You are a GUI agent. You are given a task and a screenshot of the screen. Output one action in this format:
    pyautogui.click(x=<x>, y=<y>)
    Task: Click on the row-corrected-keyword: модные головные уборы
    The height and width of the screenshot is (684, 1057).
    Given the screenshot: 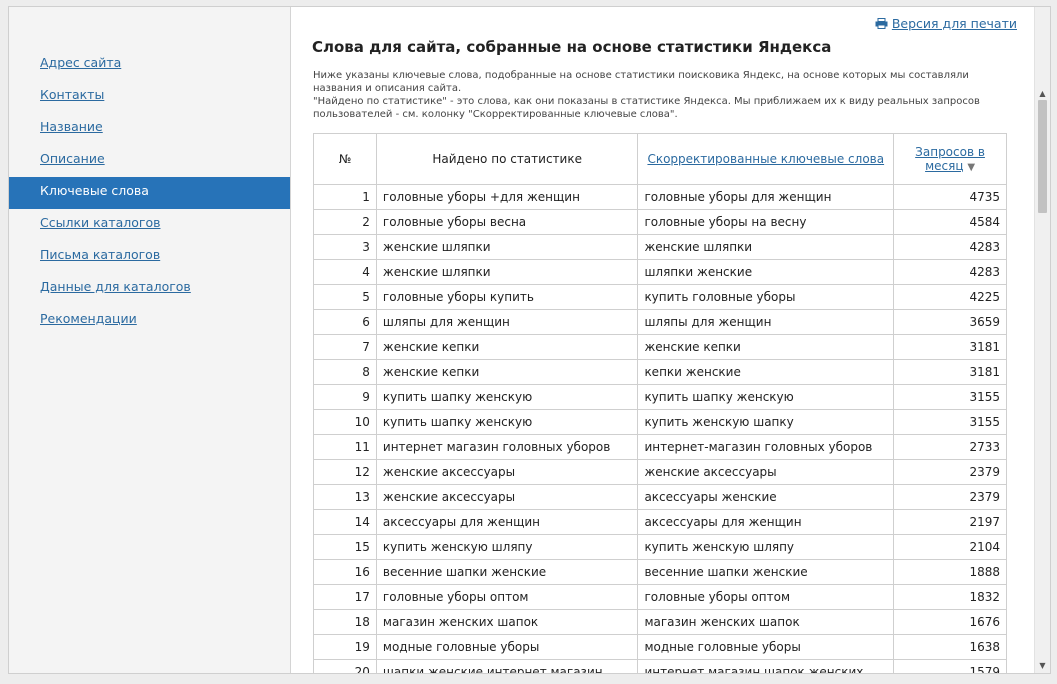 What is the action you would take?
    pyautogui.click(x=766, y=647)
    